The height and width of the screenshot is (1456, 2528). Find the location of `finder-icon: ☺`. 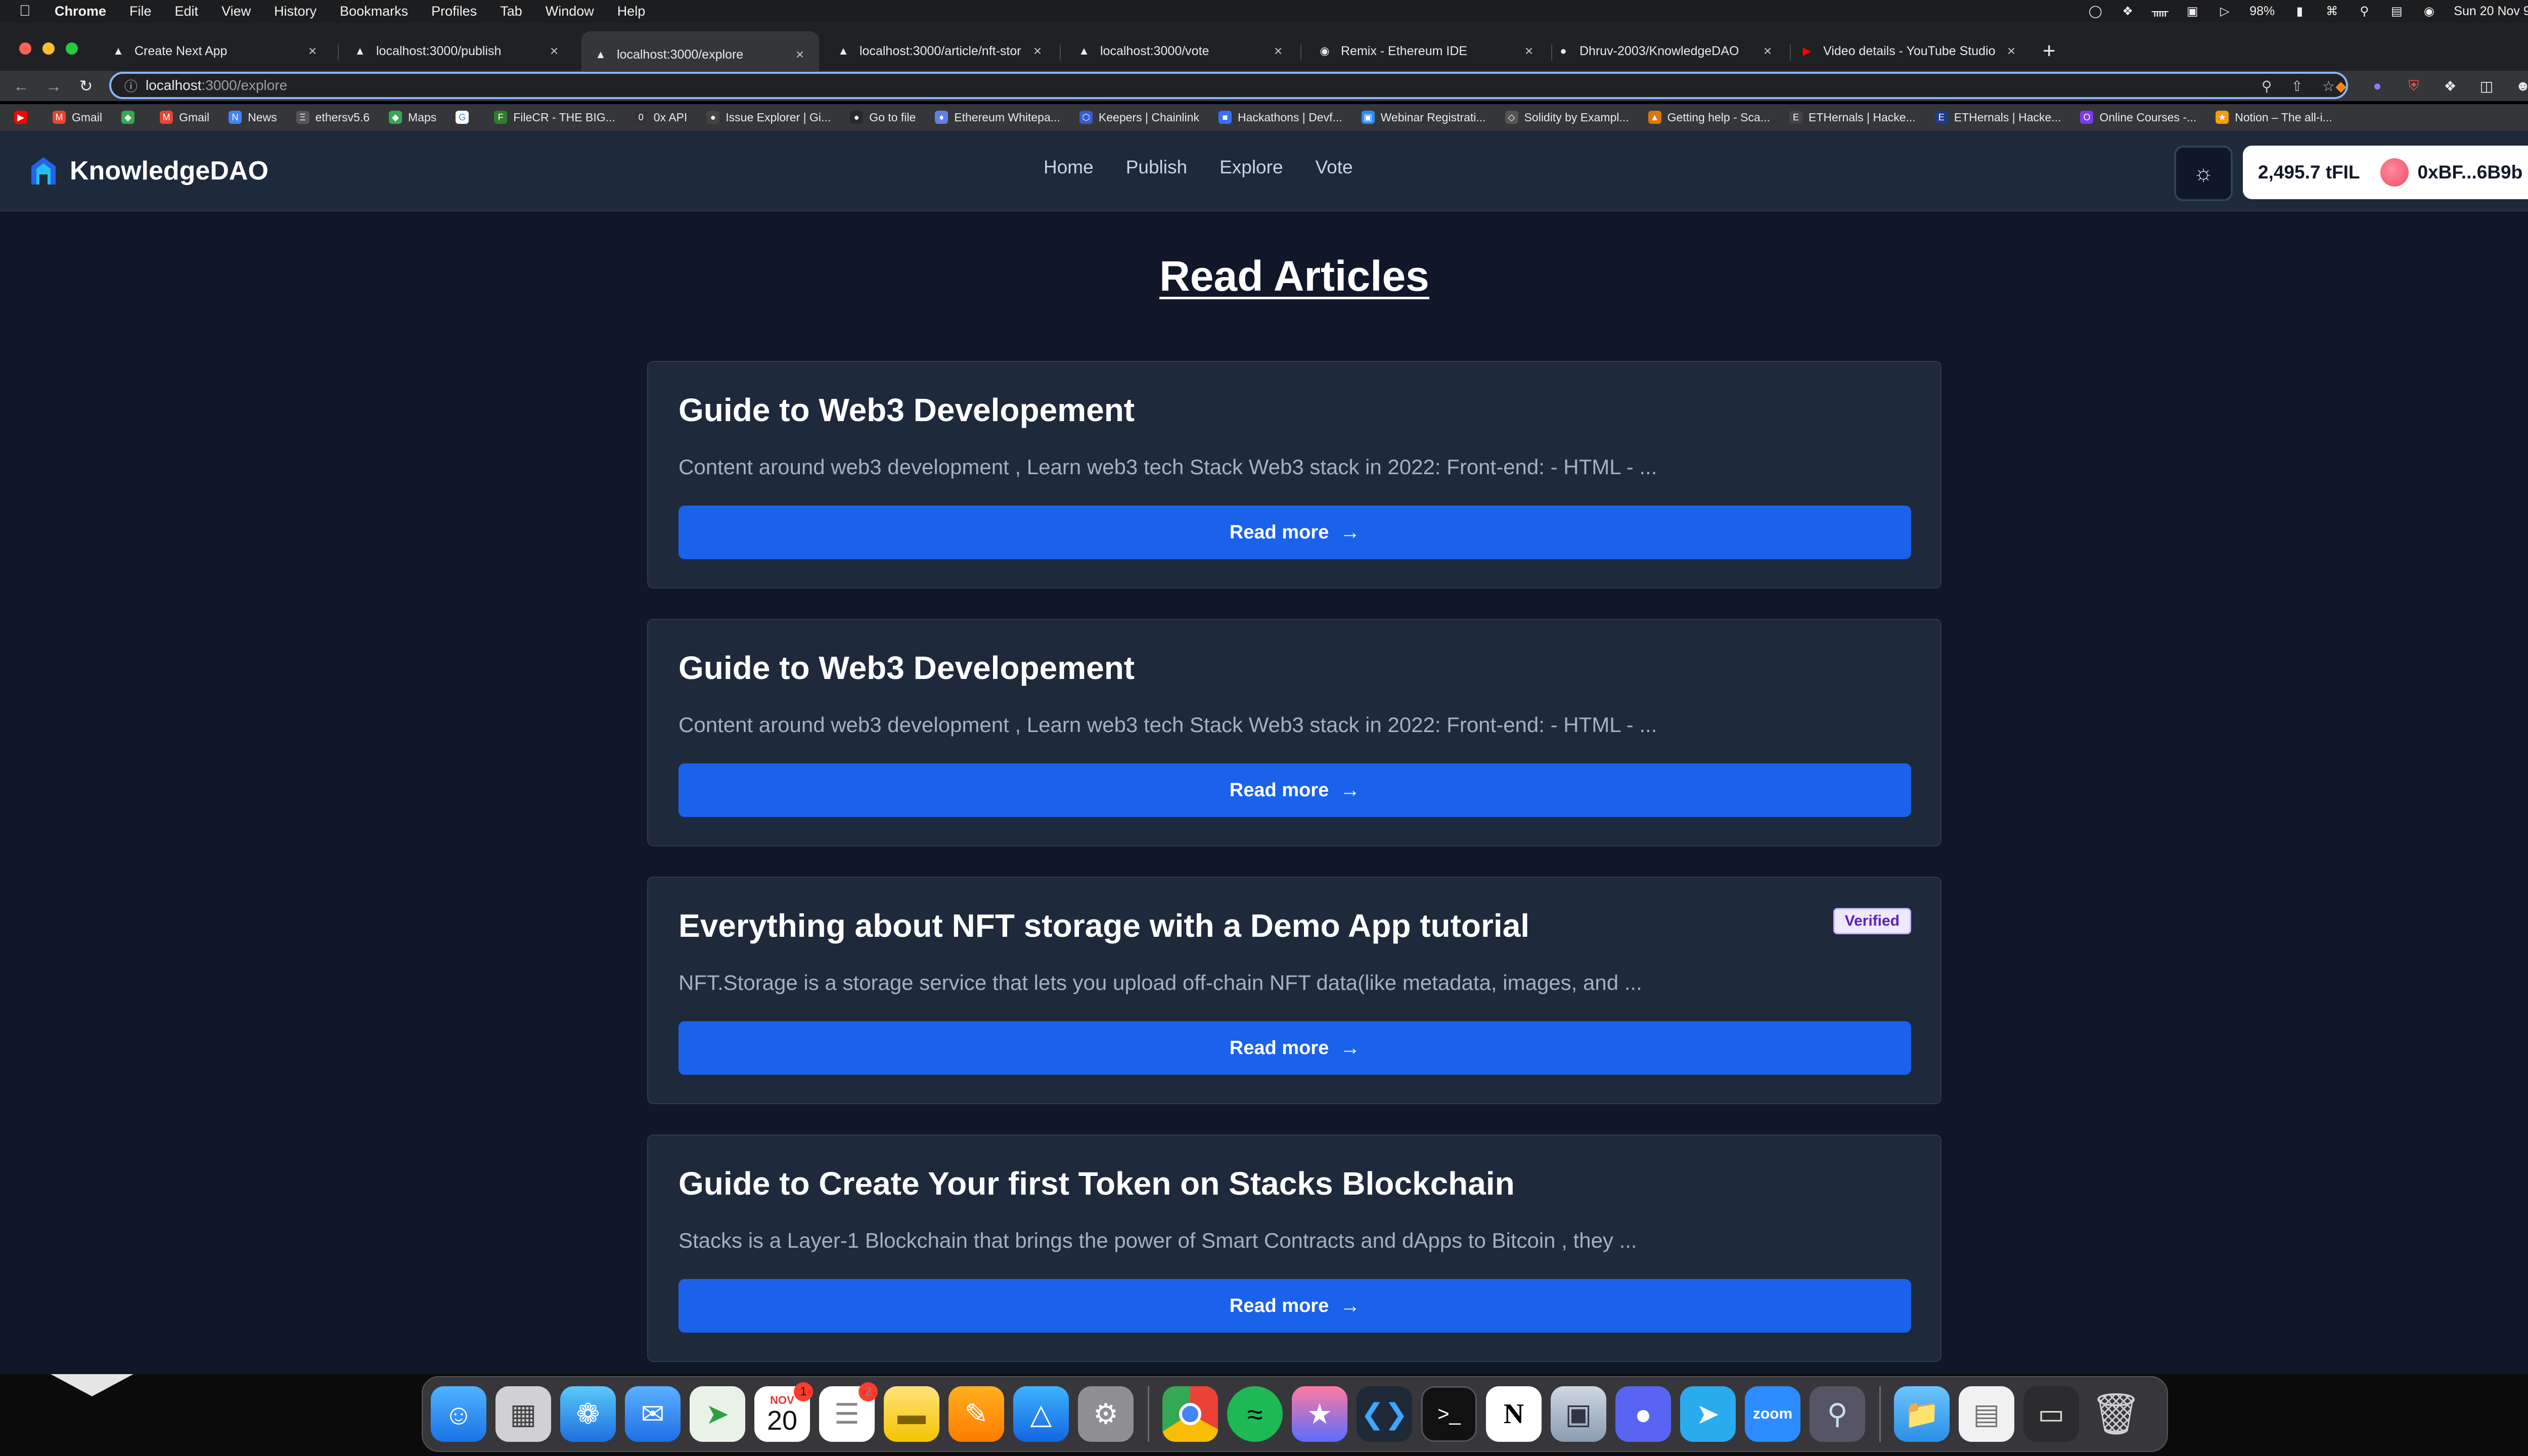

finder-icon: ☺ is located at coordinates (459, 1414).